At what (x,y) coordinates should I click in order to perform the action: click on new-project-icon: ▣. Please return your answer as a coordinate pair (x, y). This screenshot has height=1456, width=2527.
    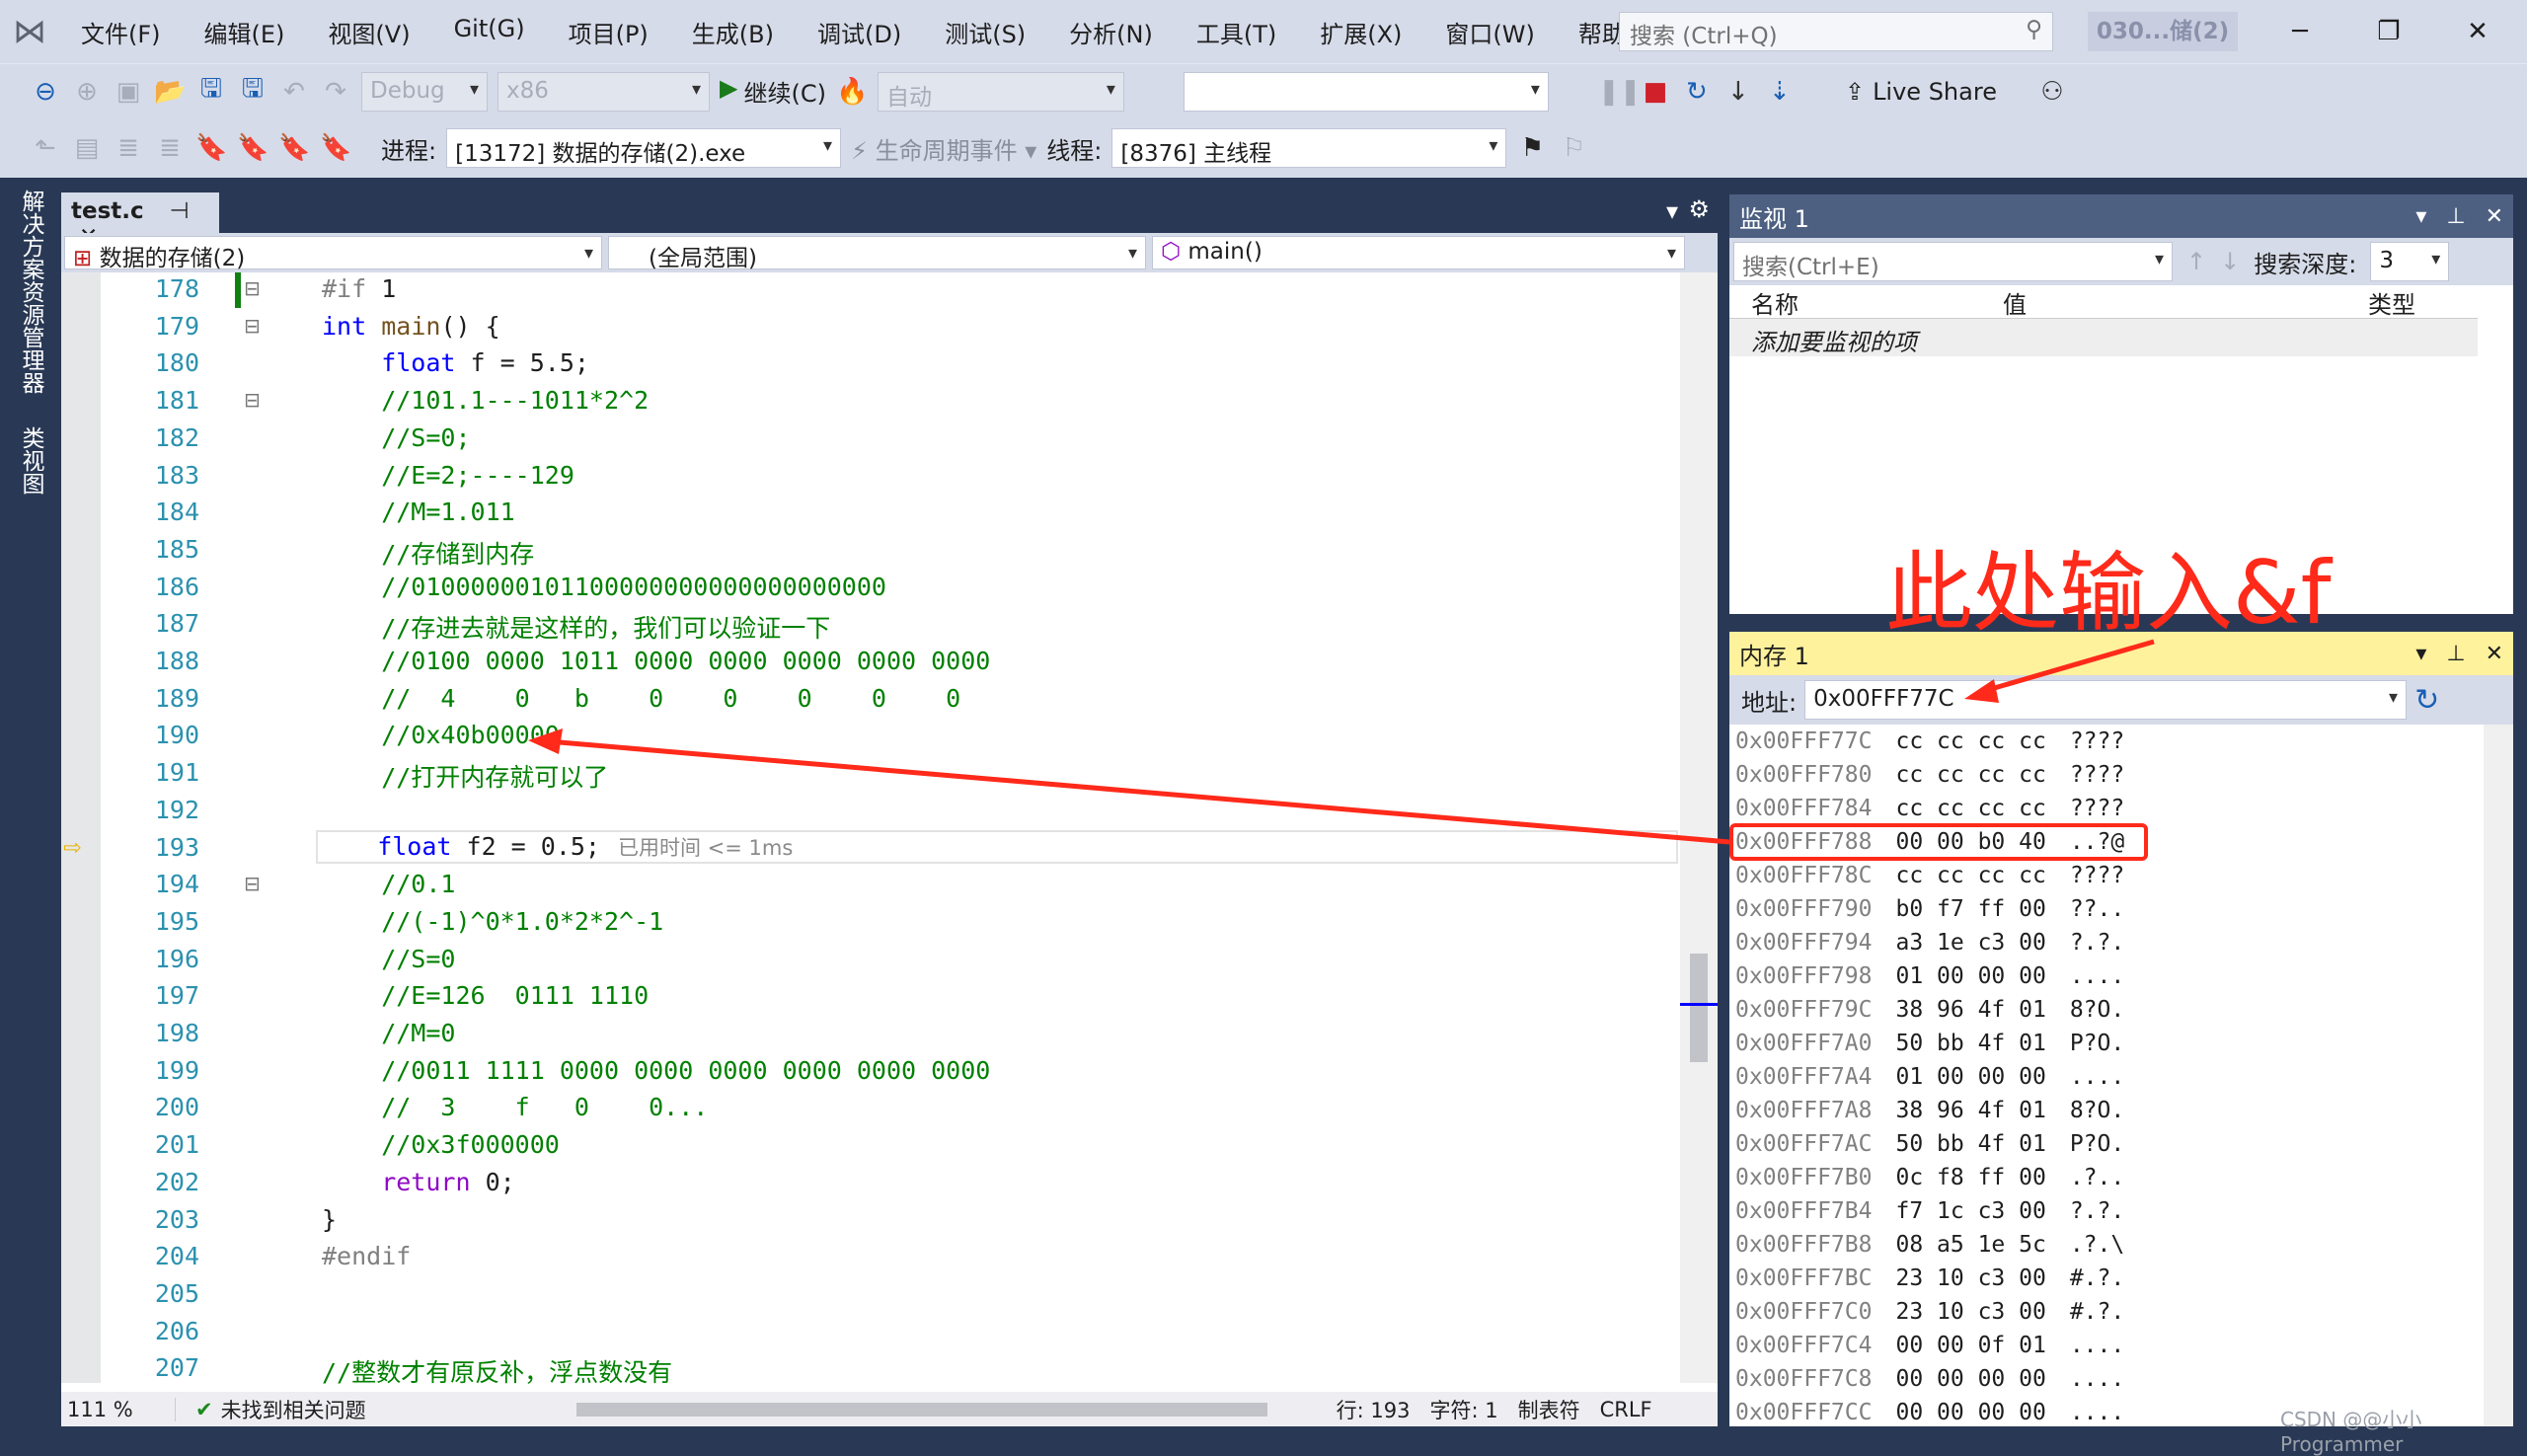
    Looking at the image, I should click on (128, 92).